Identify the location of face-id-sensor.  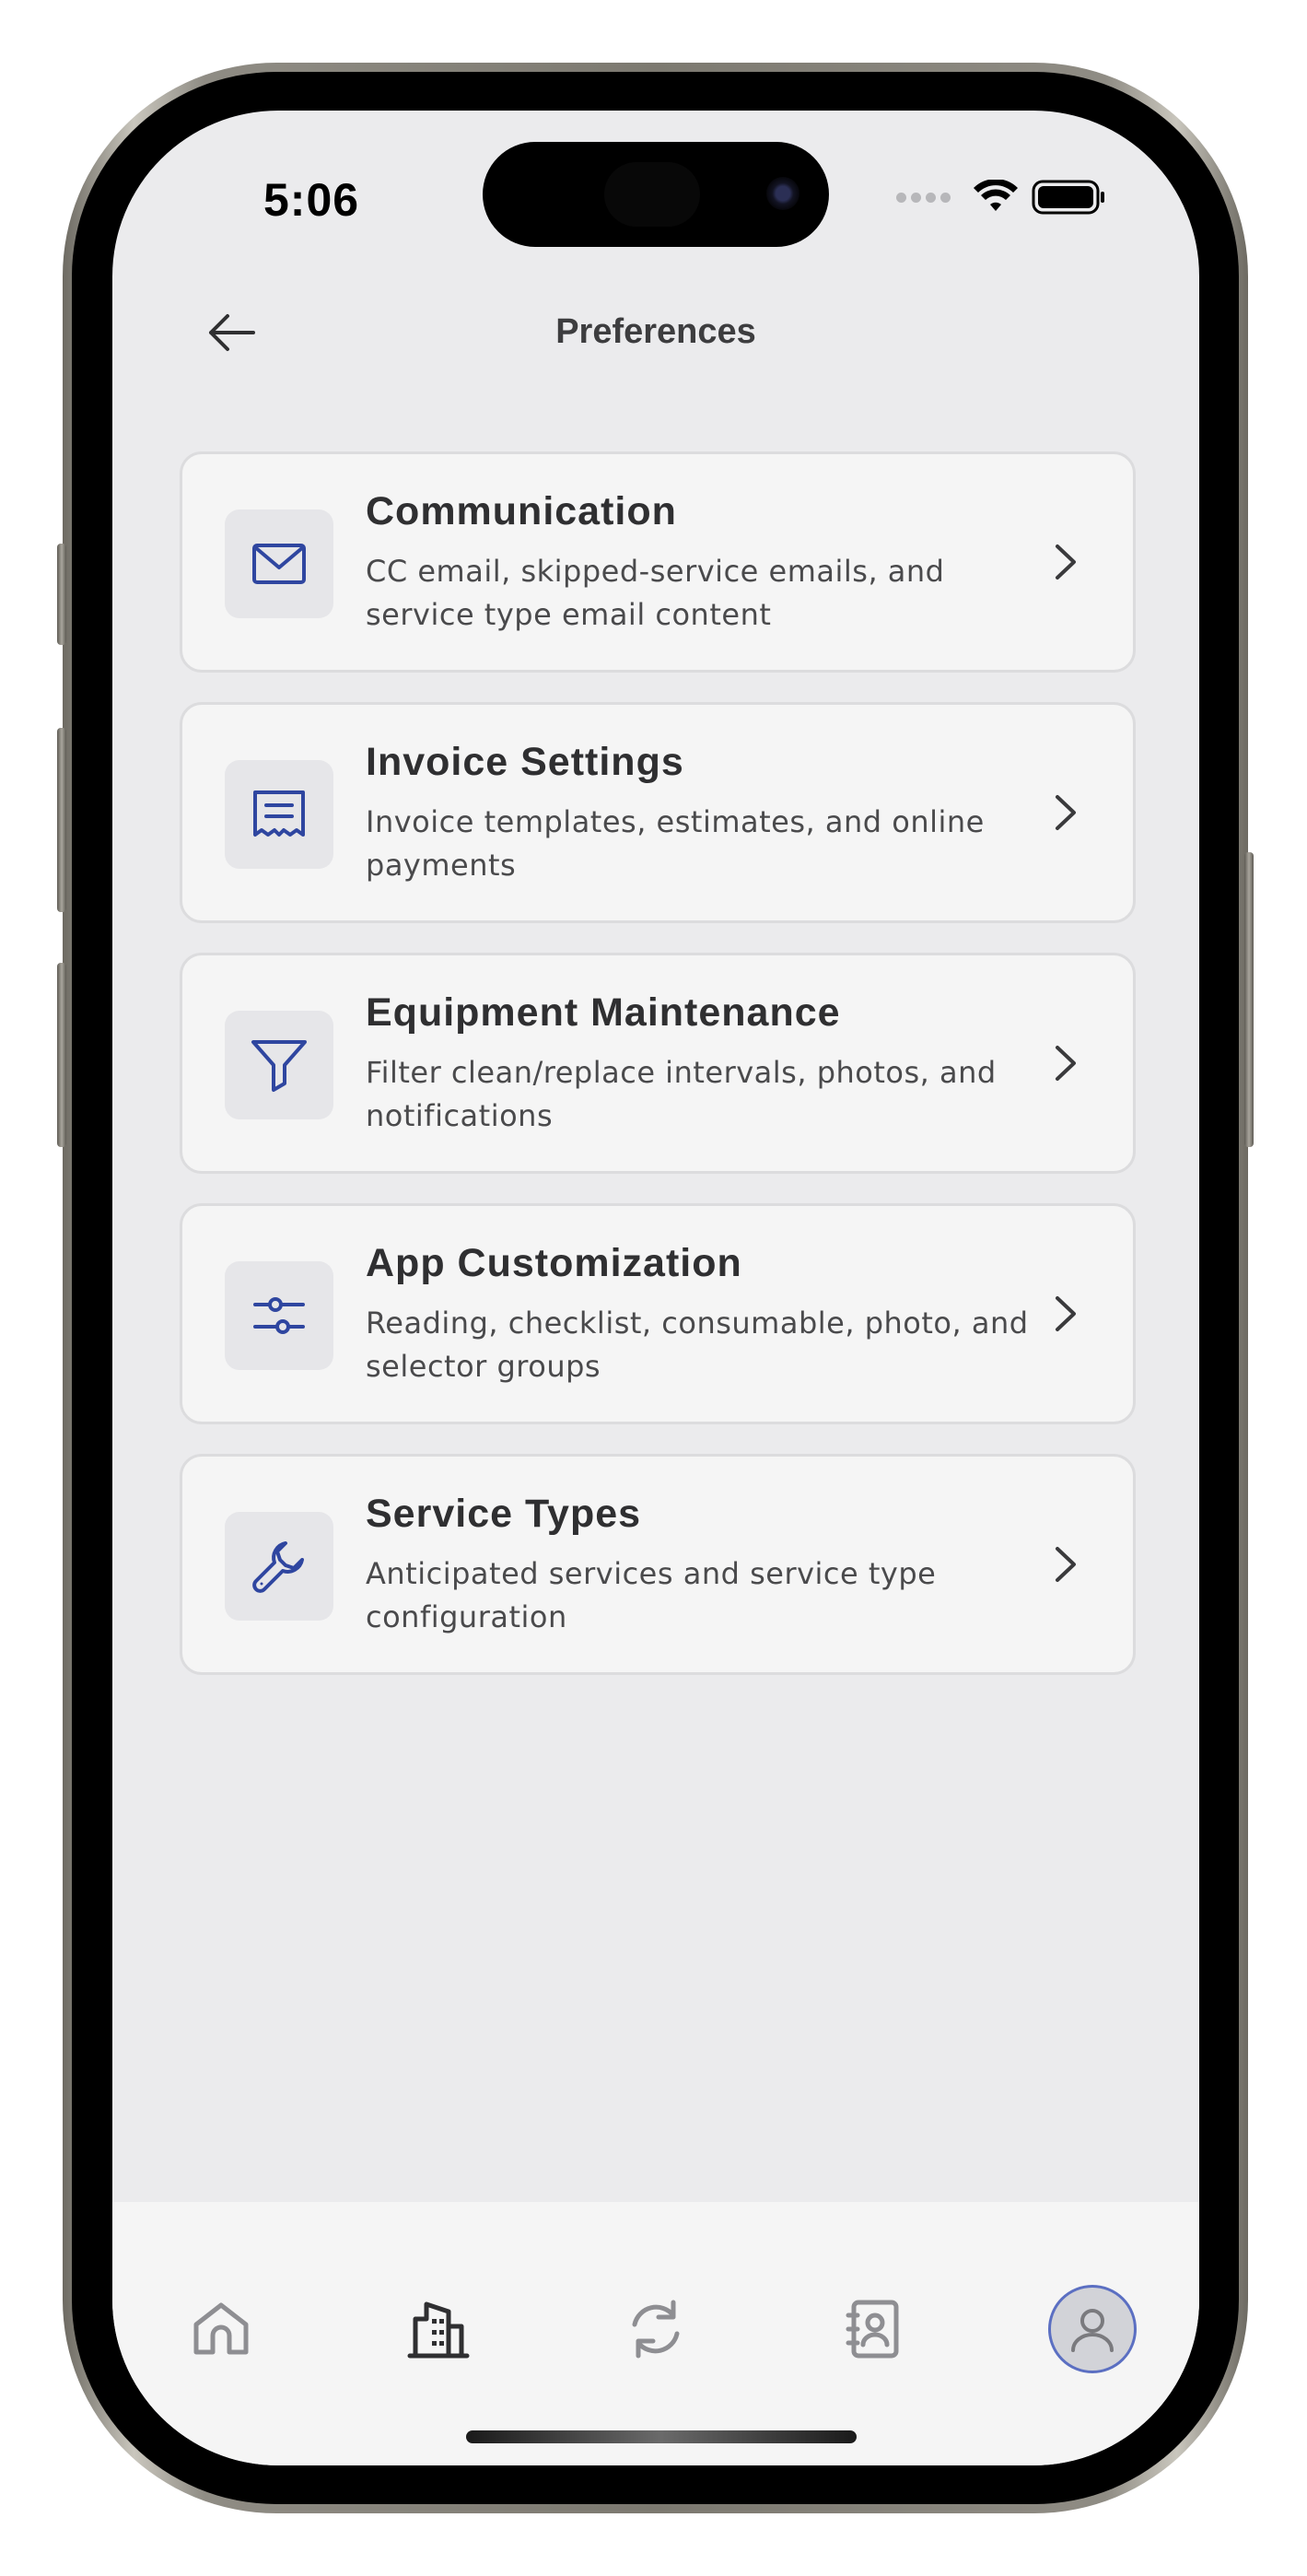
(652, 195).